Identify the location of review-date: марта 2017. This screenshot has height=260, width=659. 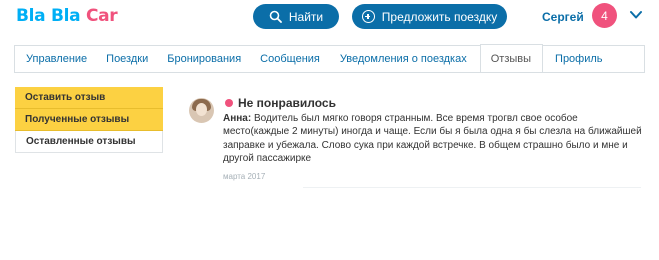
(244, 176).